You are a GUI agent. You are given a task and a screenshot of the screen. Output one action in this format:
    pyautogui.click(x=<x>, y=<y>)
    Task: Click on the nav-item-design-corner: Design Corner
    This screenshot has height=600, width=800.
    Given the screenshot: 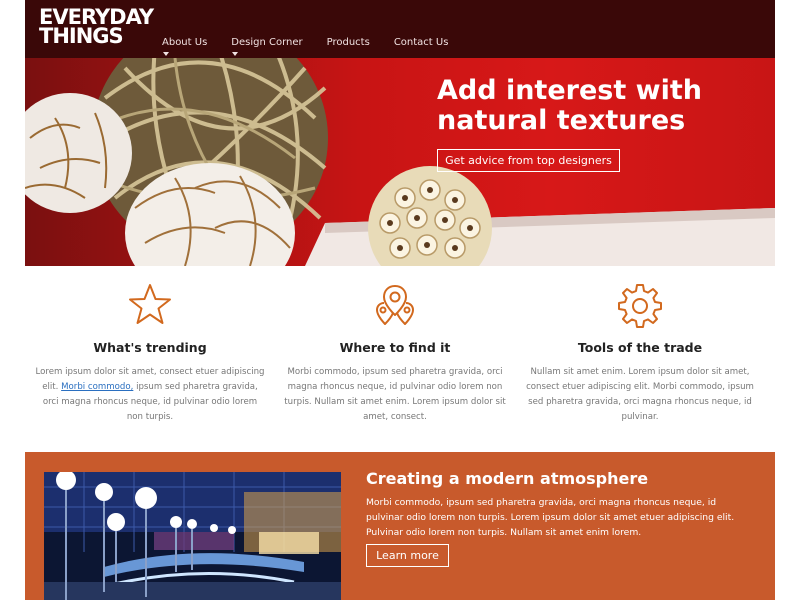 What is the action you would take?
    pyautogui.click(x=267, y=46)
    